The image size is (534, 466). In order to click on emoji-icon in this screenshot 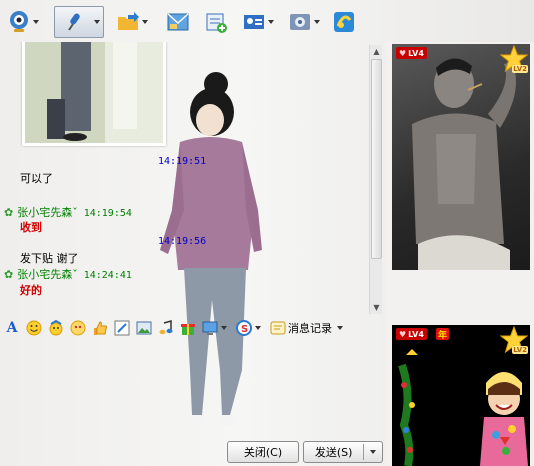, I will do `click(78, 328)`.